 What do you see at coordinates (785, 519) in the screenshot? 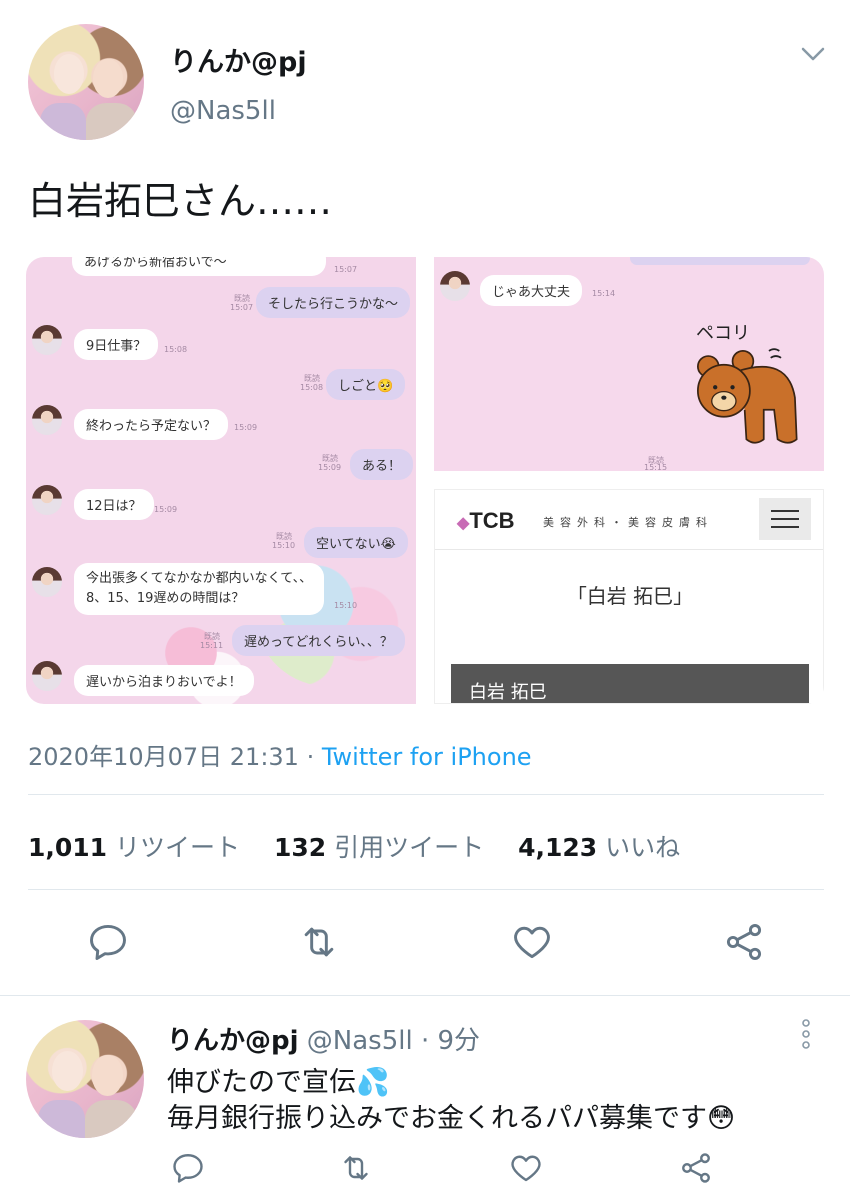
I see `hamburger-menu-icon` at bounding box center [785, 519].